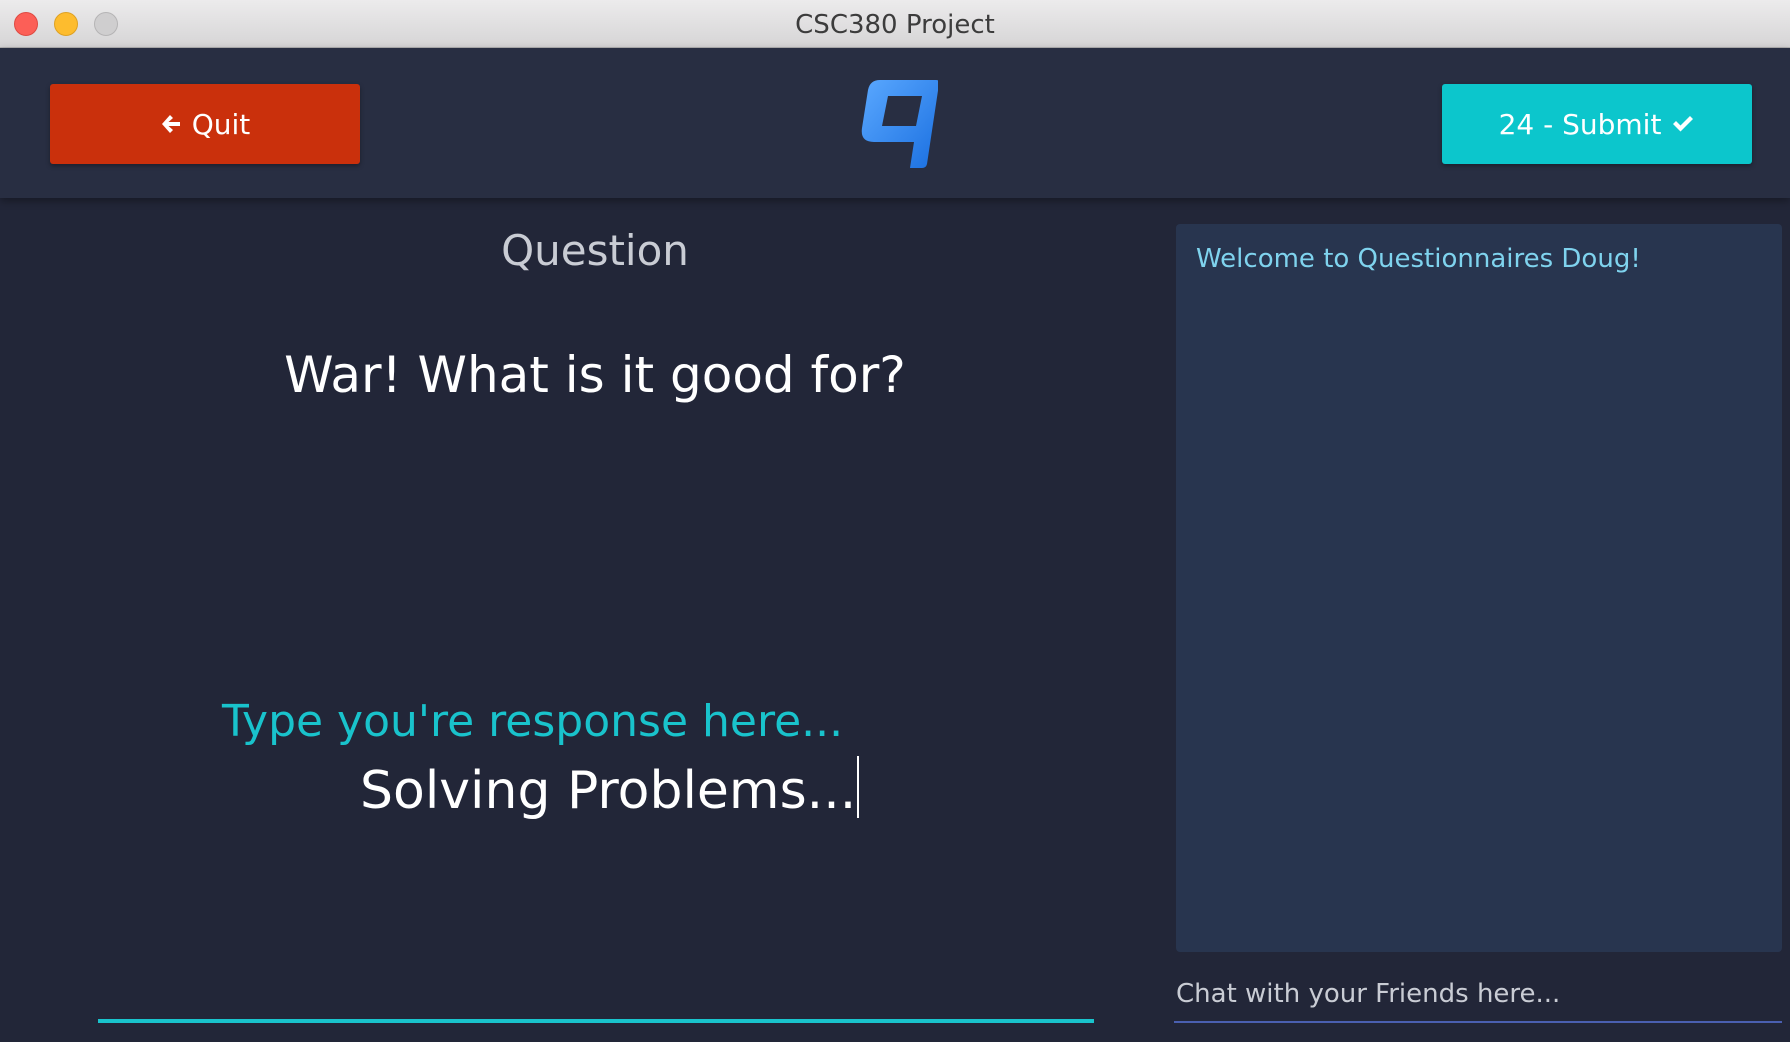 This screenshot has width=1790, height=1042. I want to click on window-title: CSC380 Project, so click(895, 25).